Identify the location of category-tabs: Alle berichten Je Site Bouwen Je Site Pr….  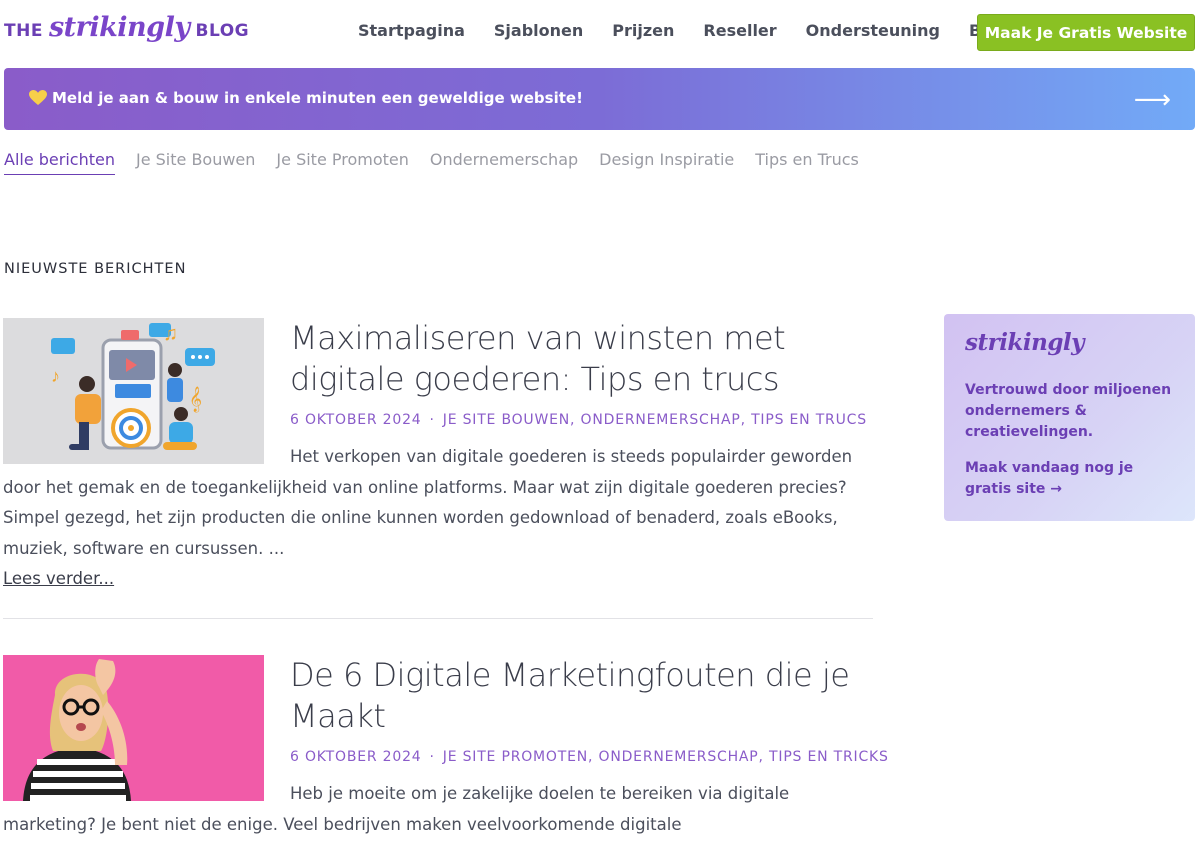
(442, 162).